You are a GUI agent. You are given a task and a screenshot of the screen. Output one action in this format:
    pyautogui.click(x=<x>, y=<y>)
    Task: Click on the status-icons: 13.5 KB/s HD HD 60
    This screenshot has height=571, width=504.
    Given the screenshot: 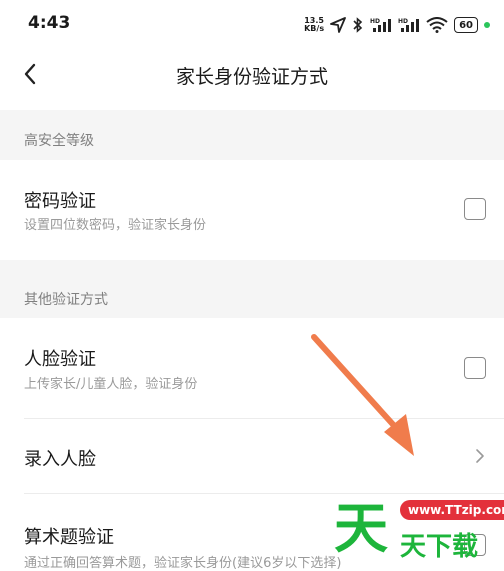 What is the action you would take?
    pyautogui.click(x=397, y=25)
    